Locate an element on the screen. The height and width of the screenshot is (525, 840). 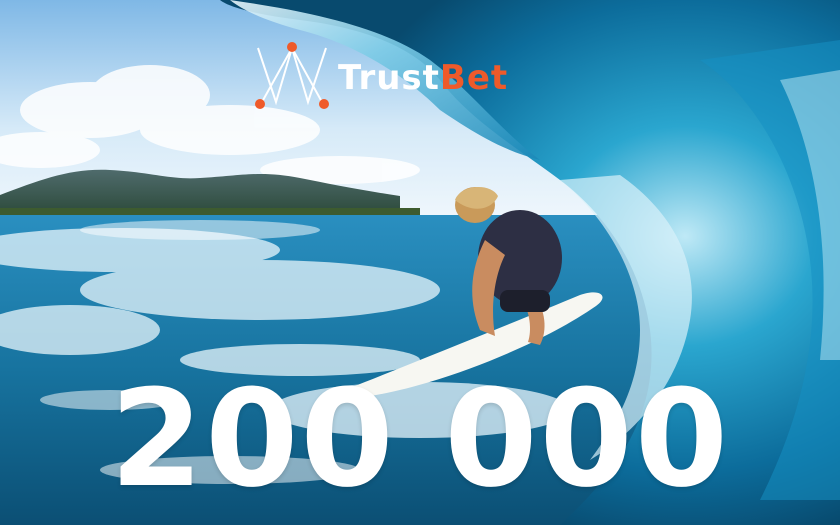
trustbet-logo-icon is located at coordinates (292, 75).